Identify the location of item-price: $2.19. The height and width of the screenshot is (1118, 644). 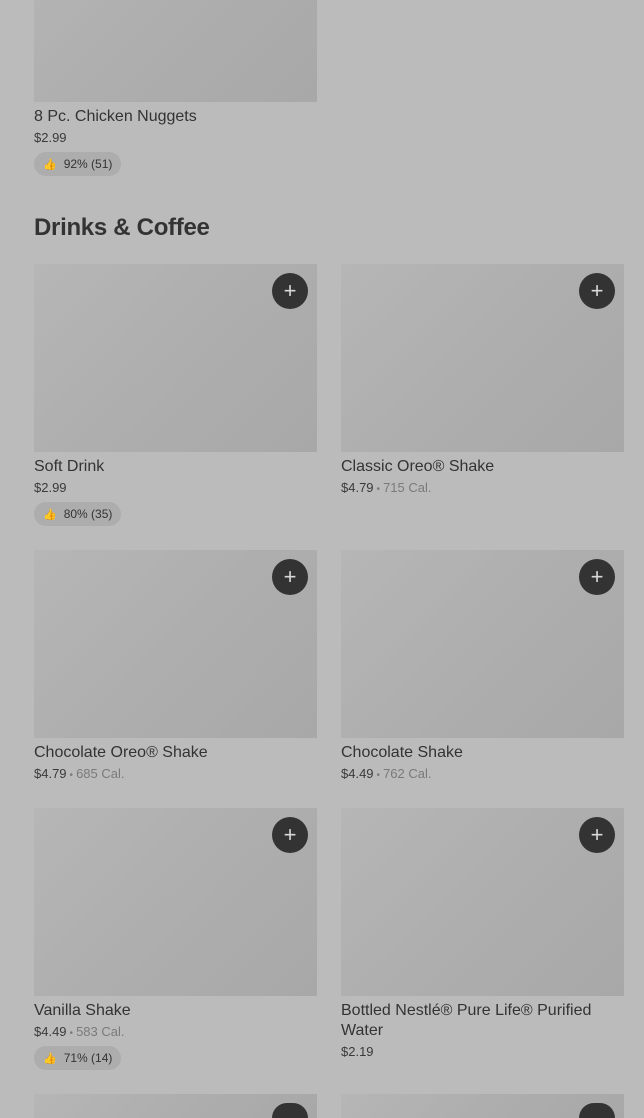
(357, 1051).